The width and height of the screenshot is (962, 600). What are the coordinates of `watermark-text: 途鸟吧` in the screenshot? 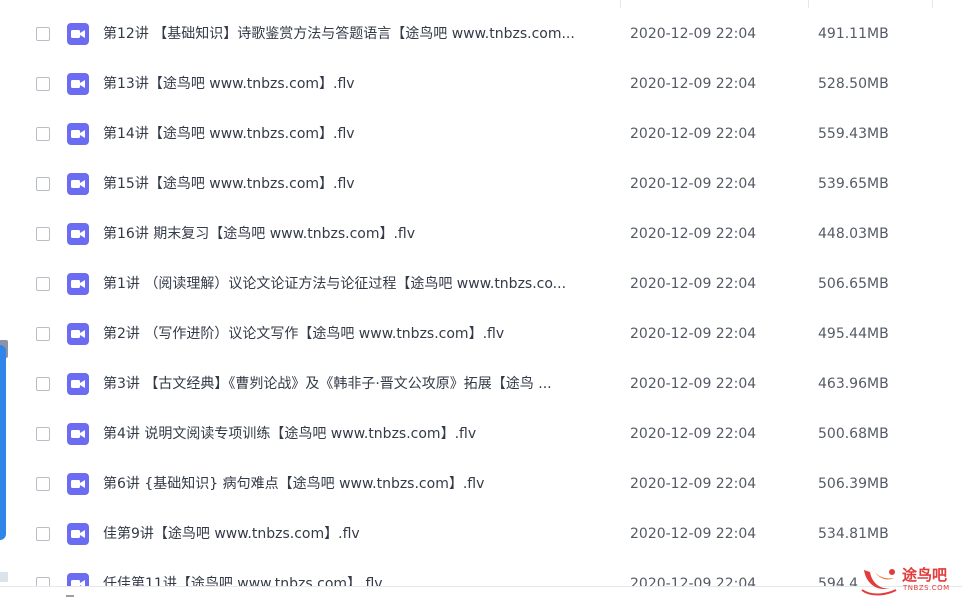 It's located at (925, 575).